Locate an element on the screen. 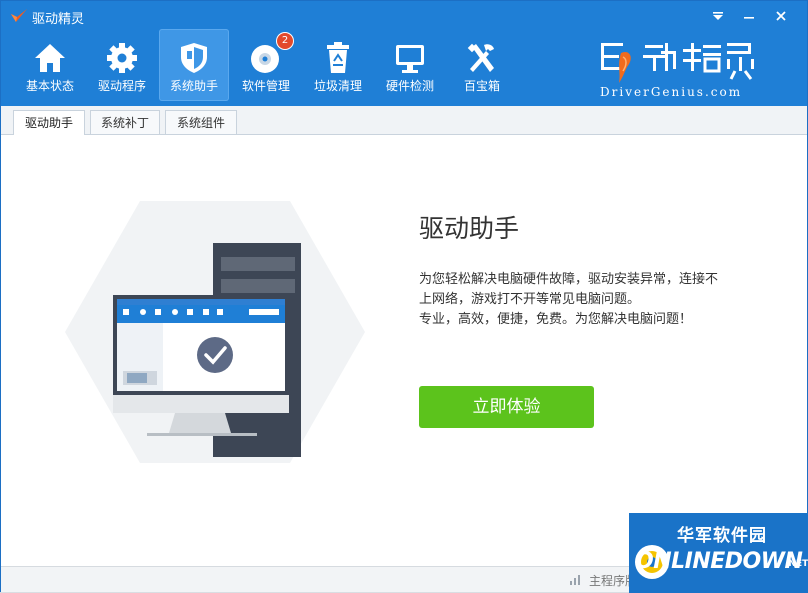  toolbar-item-system-assistant: 系统助手 is located at coordinates (194, 65).